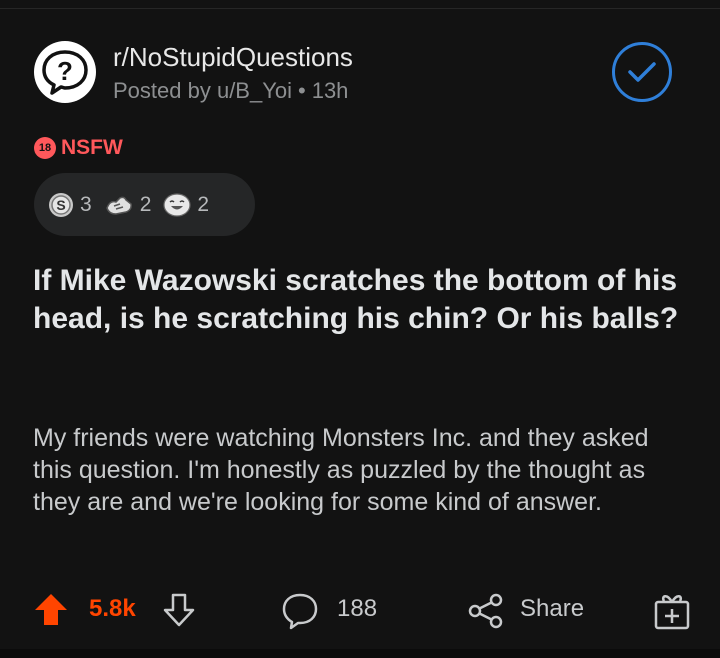 This screenshot has height=658, width=720. Describe the element at coordinates (203, 204) in the screenshot. I see `award-laughing-count: 2` at that location.